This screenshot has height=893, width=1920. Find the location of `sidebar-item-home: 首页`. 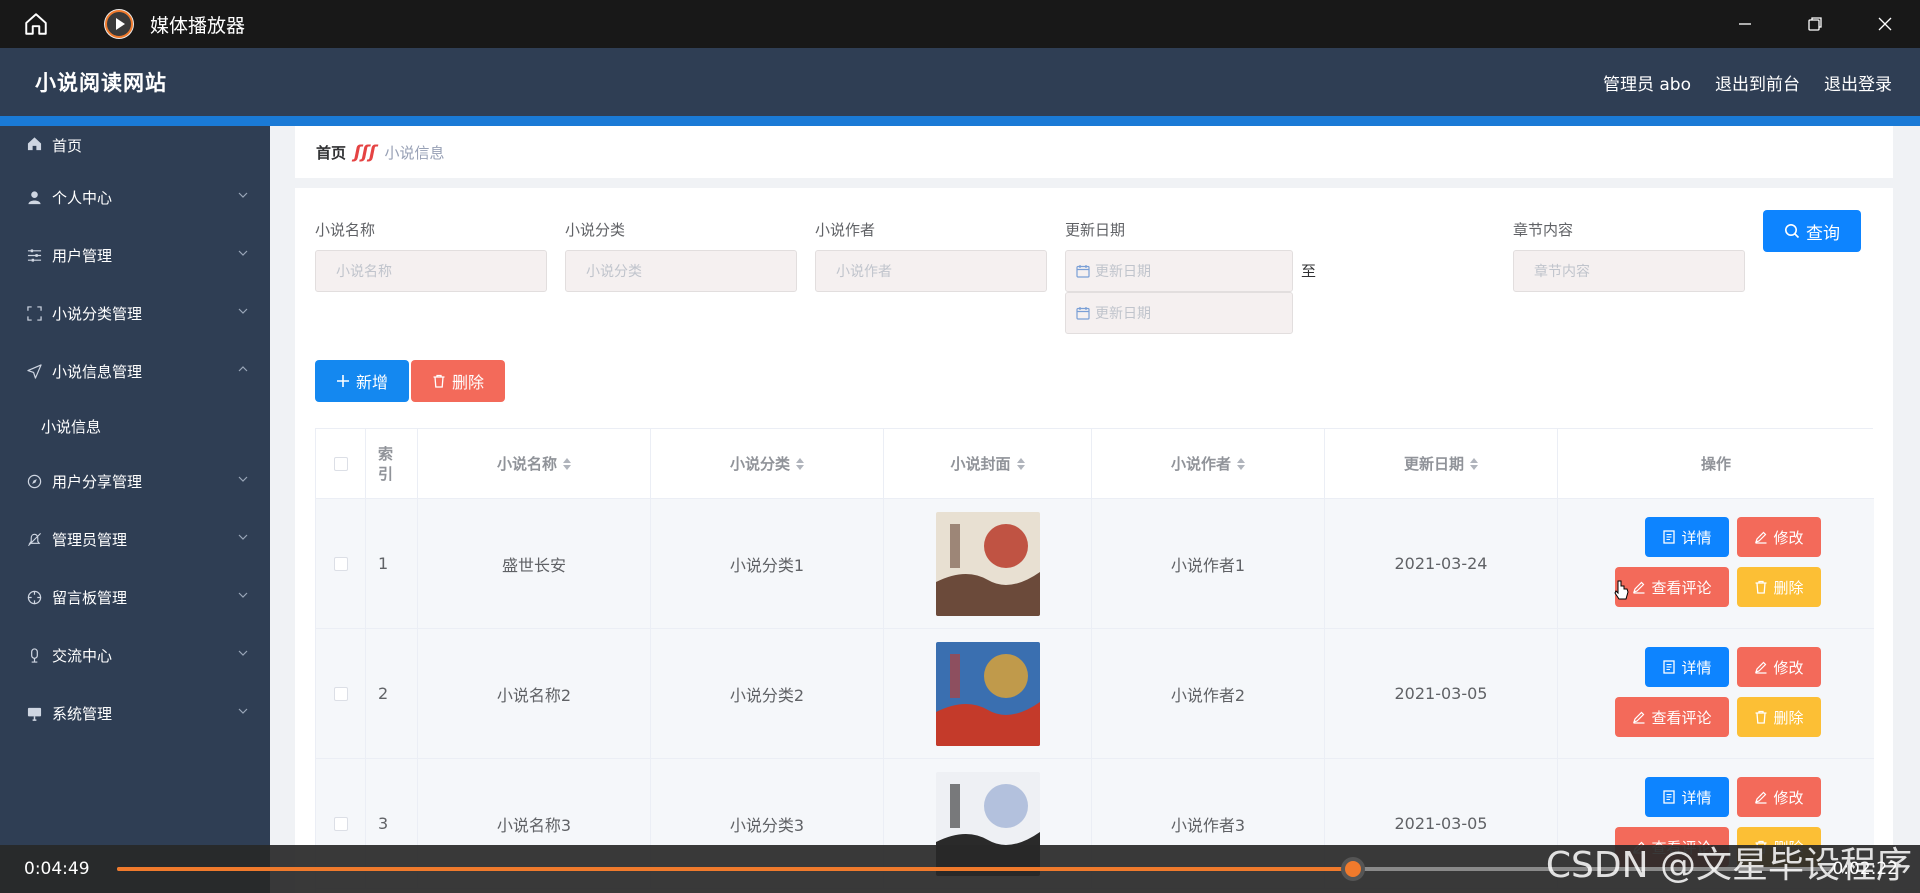

sidebar-item-home: 首页 is located at coordinates (135, 147).